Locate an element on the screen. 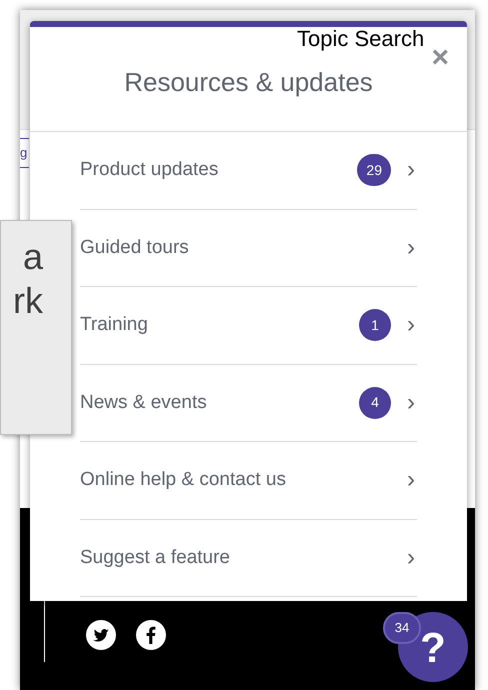 The height and width of the screenshot is (690, 488). item-label: Training is located at coordinates (114, 325).